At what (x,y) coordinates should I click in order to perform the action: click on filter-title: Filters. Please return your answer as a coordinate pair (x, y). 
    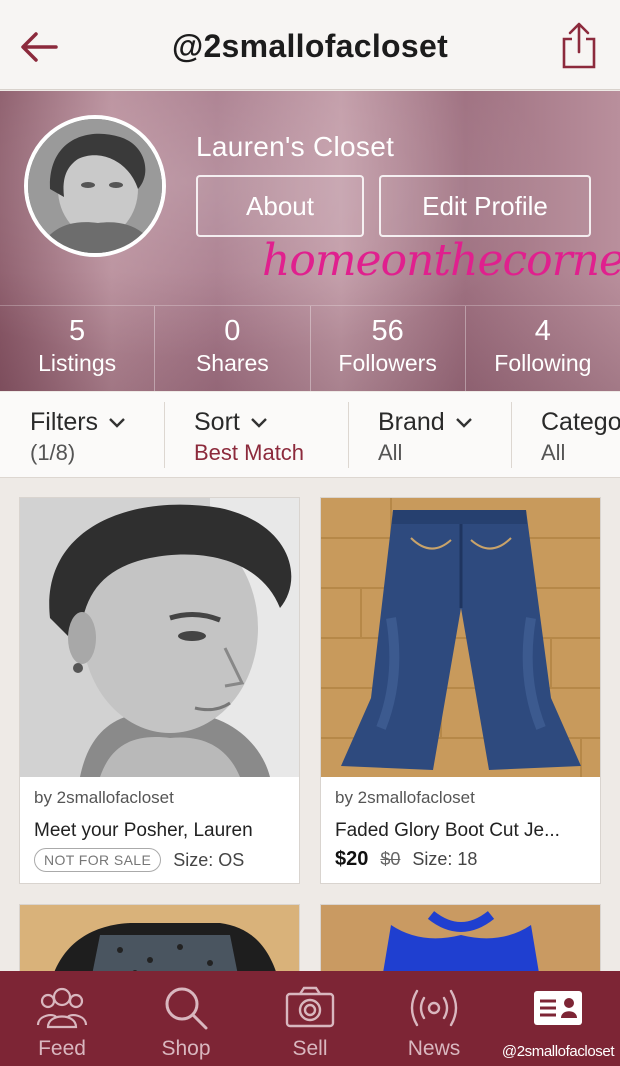
    Looking at the image, I should click on (64, 422).